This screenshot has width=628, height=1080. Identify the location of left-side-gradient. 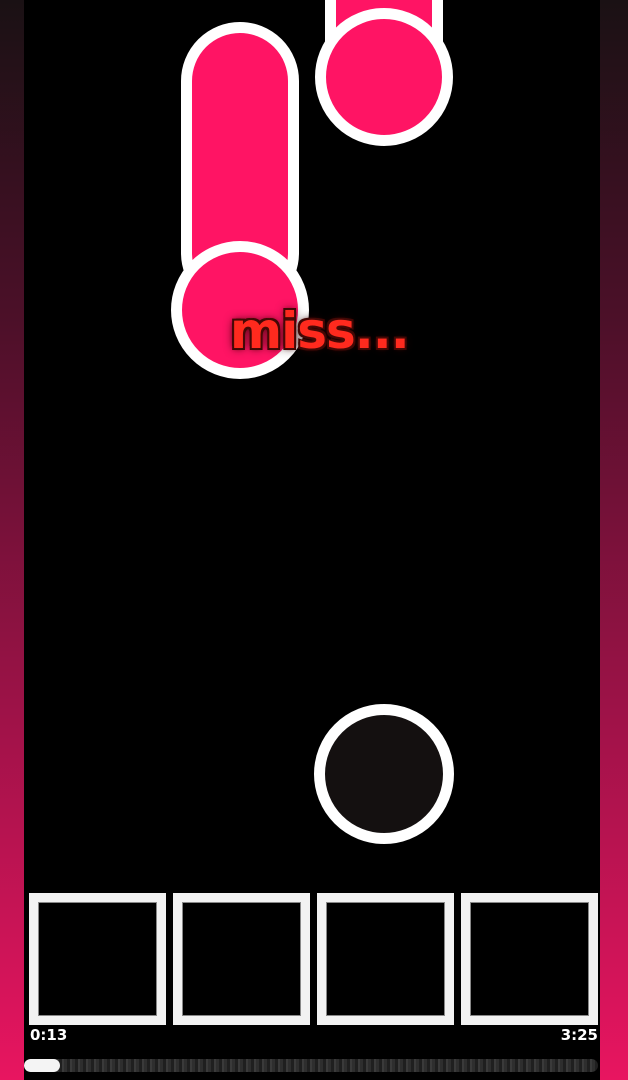
(12, 540).